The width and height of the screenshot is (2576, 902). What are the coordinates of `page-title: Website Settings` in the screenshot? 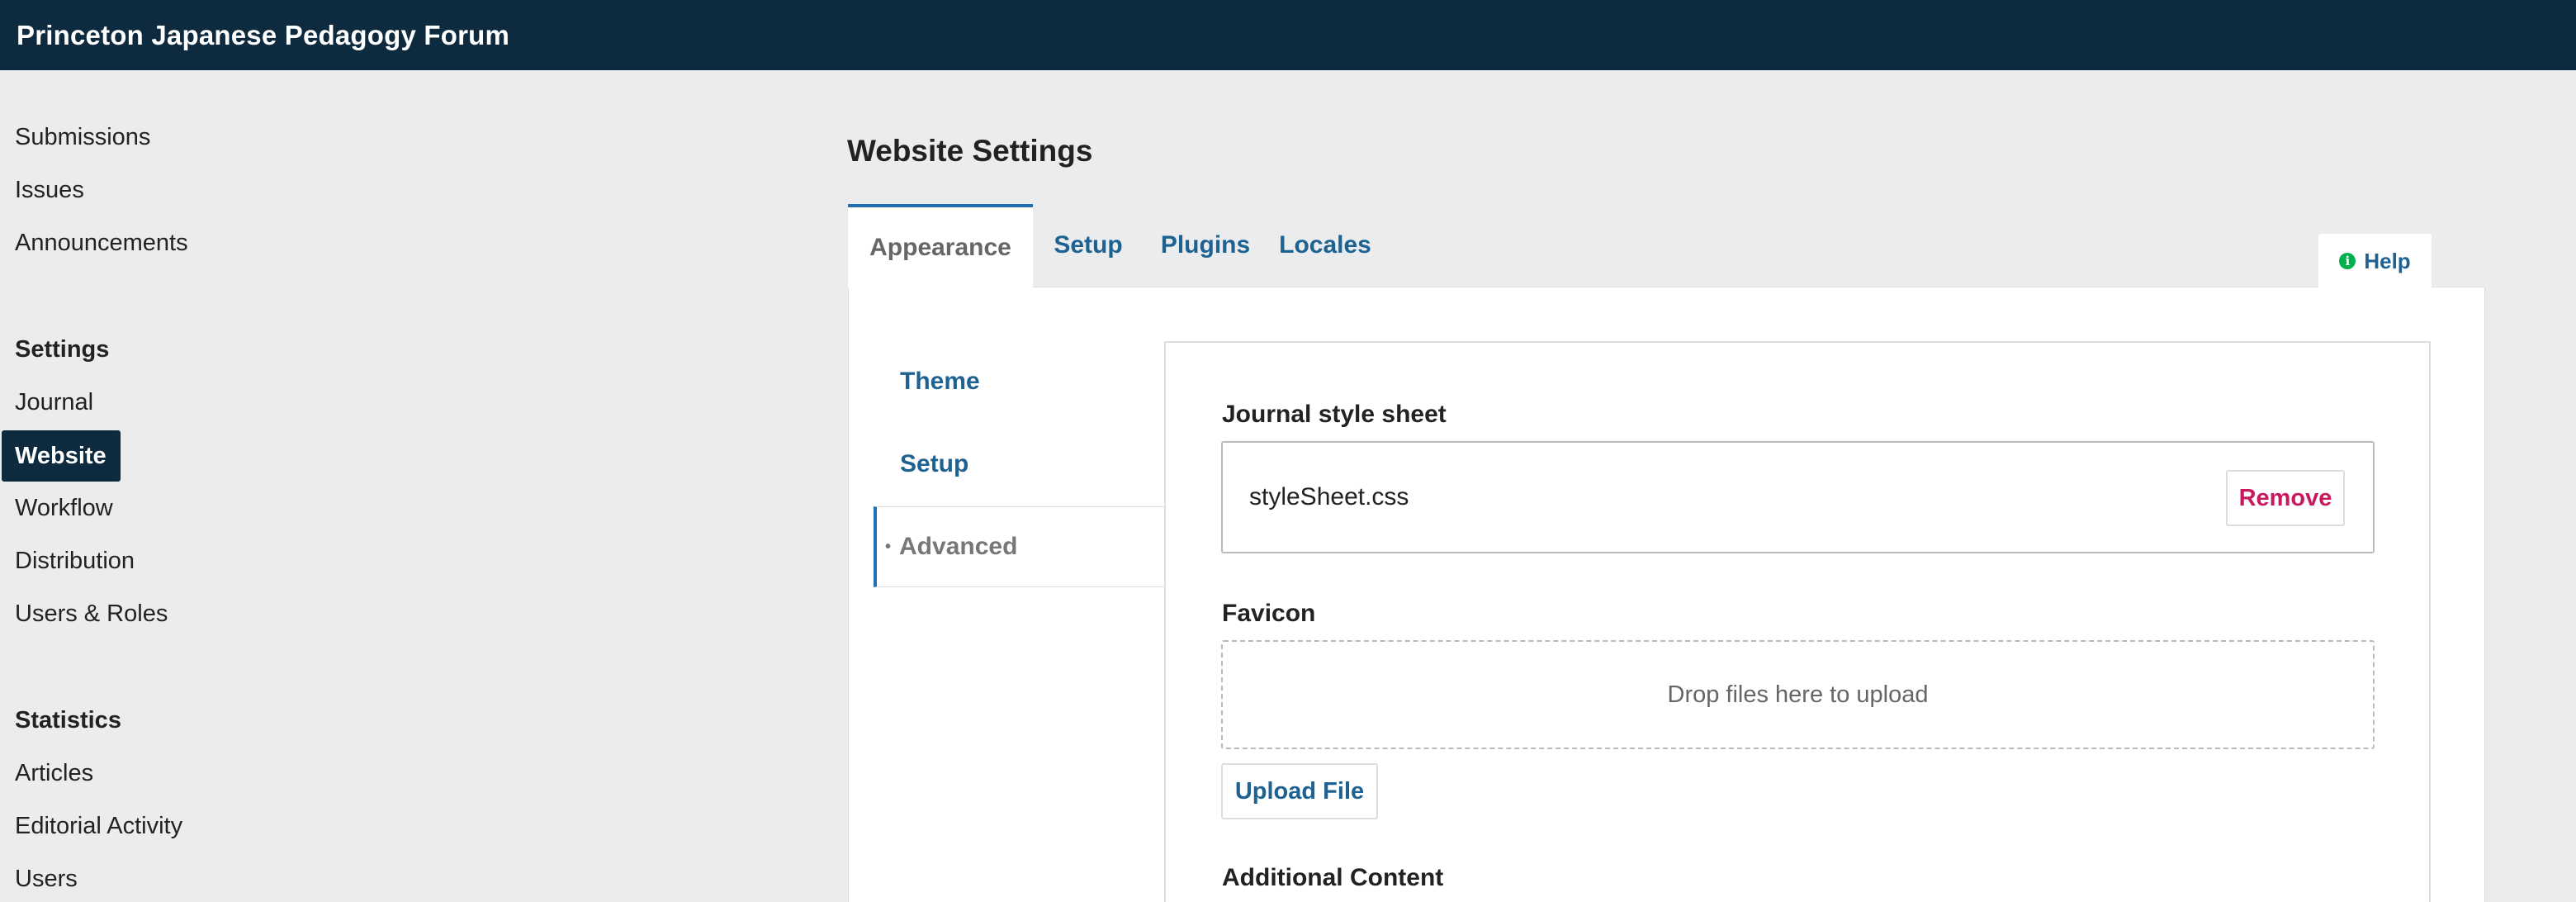 It's located at (970, 151).